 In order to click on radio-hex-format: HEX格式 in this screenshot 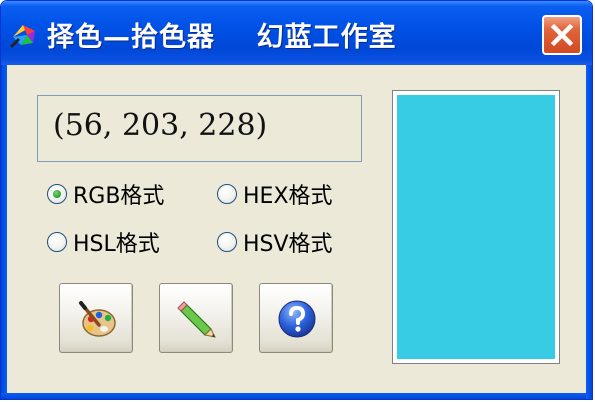, I will do `click(275, 194)`.